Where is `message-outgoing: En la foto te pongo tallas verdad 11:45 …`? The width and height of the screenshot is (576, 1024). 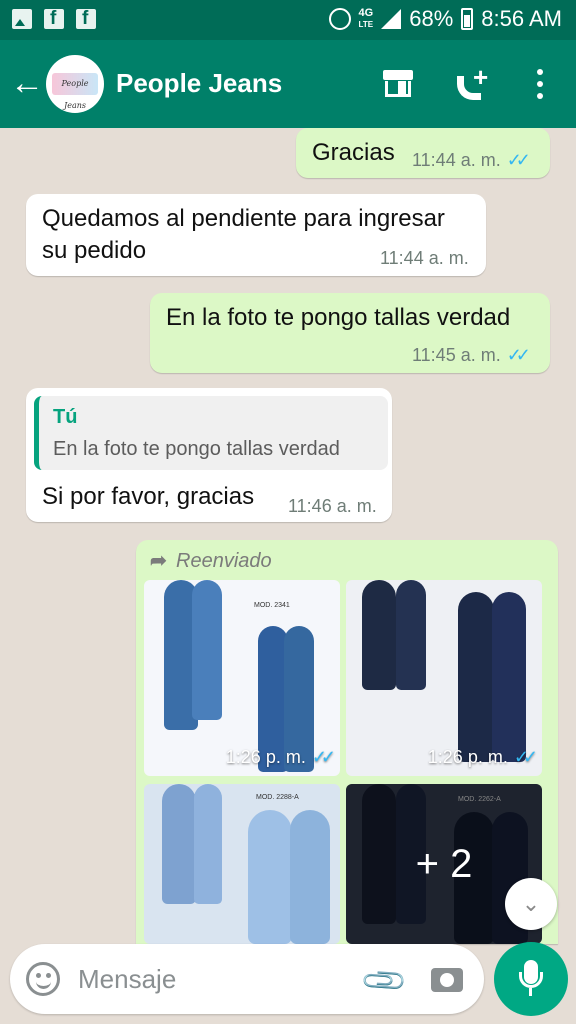
message-outgoing: En la foto te pongo tallas verdad 11:45 … is located at coordinates (350, 333).